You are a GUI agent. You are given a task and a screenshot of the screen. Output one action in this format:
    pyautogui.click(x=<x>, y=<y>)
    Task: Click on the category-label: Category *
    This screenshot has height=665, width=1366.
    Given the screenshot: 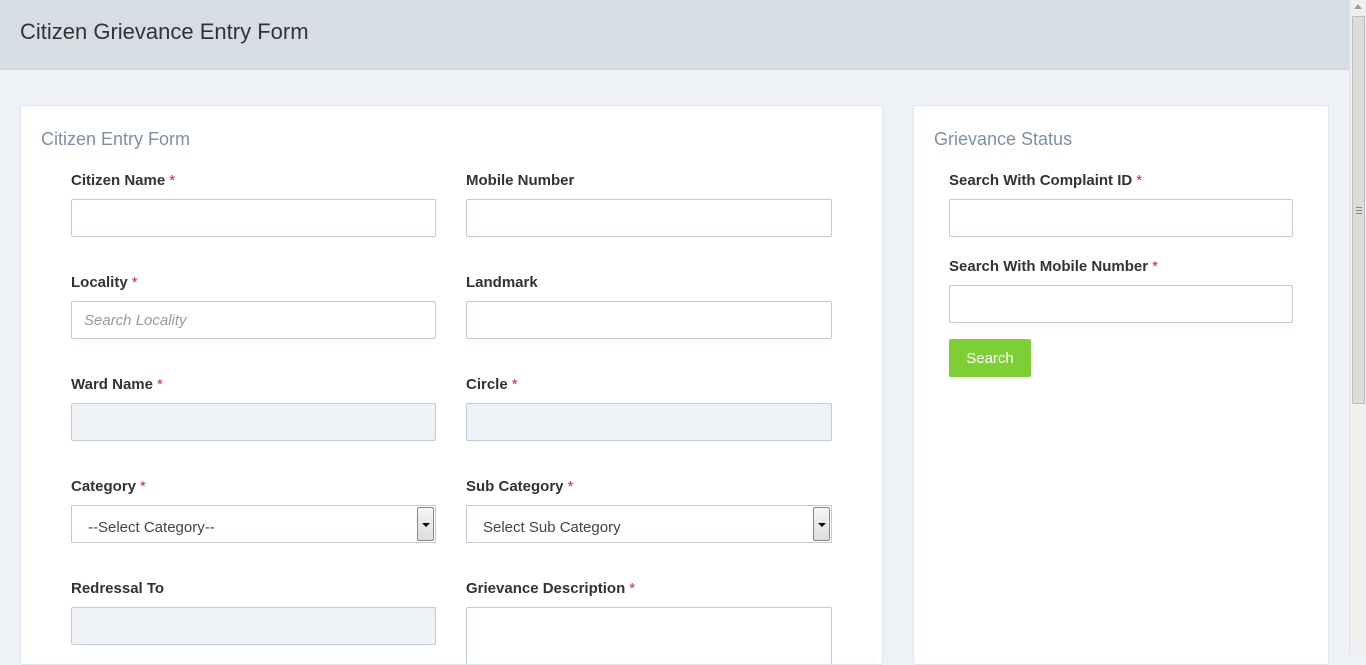 What is the action you would take?
    pyautogui.click(x=108, y=486)
    